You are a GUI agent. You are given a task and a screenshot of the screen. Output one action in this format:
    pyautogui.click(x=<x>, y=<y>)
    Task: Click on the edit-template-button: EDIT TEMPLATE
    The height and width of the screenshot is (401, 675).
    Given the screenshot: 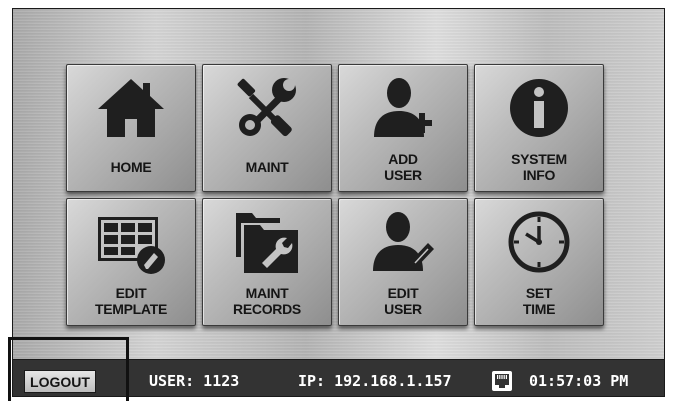 What is the action you would take?
    pyautogui.click(x=131, y=262)
    